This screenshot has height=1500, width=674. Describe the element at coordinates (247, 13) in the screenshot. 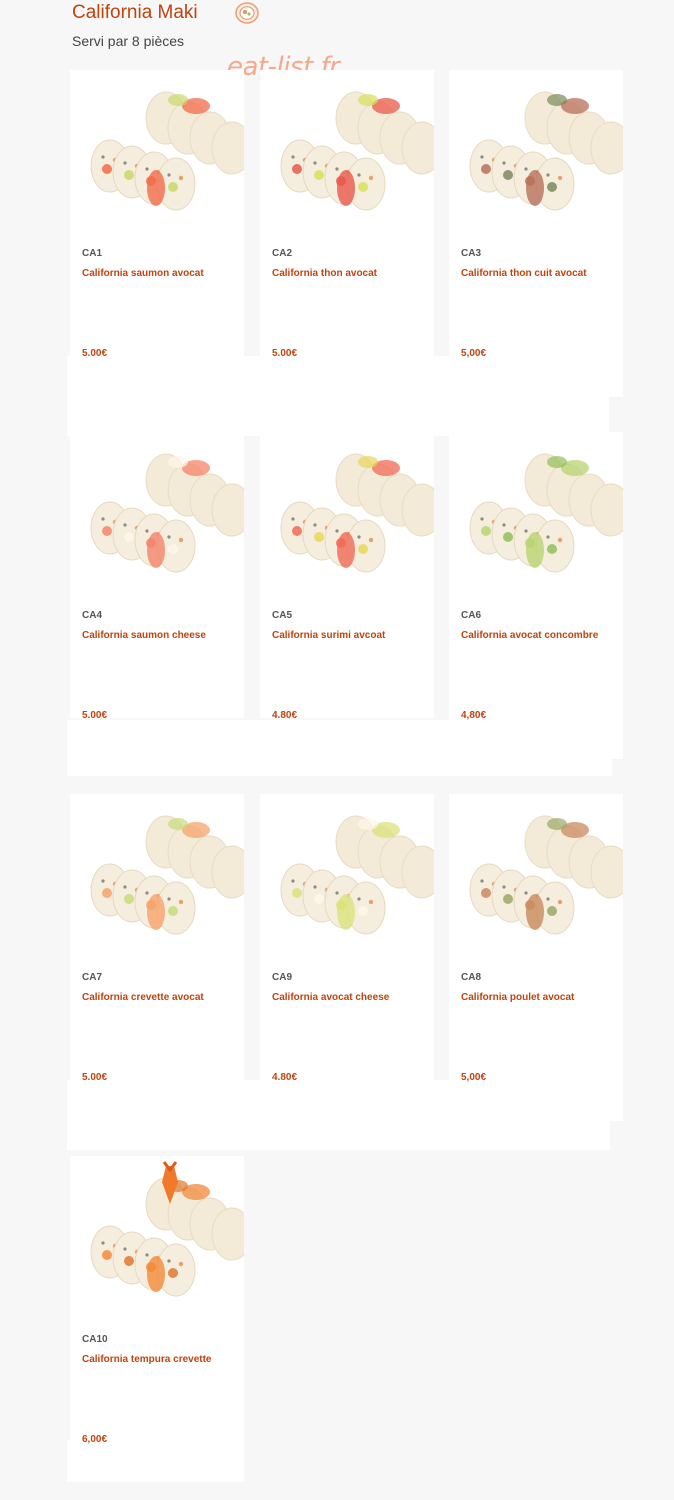

I see `maki-icon` at that location.